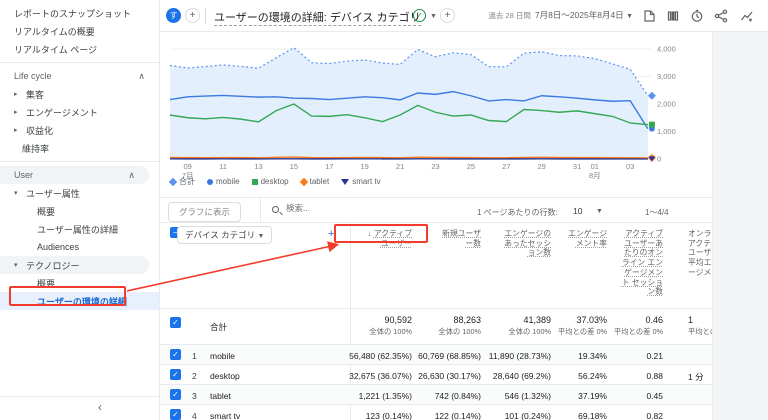 Image resolution: width=768 pixels, height=420 pixels. Describe the element at coordinates (587, 238) in the screenshot. I see `column-header-3: エンゲージメント率` at that location.